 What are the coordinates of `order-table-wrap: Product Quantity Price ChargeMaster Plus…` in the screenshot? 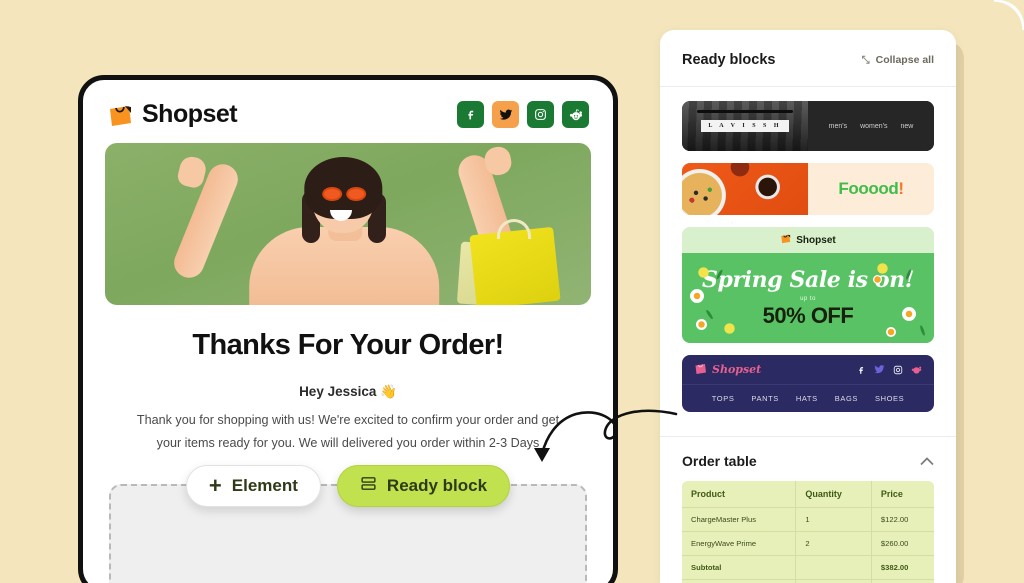 It's located at (808, 532).